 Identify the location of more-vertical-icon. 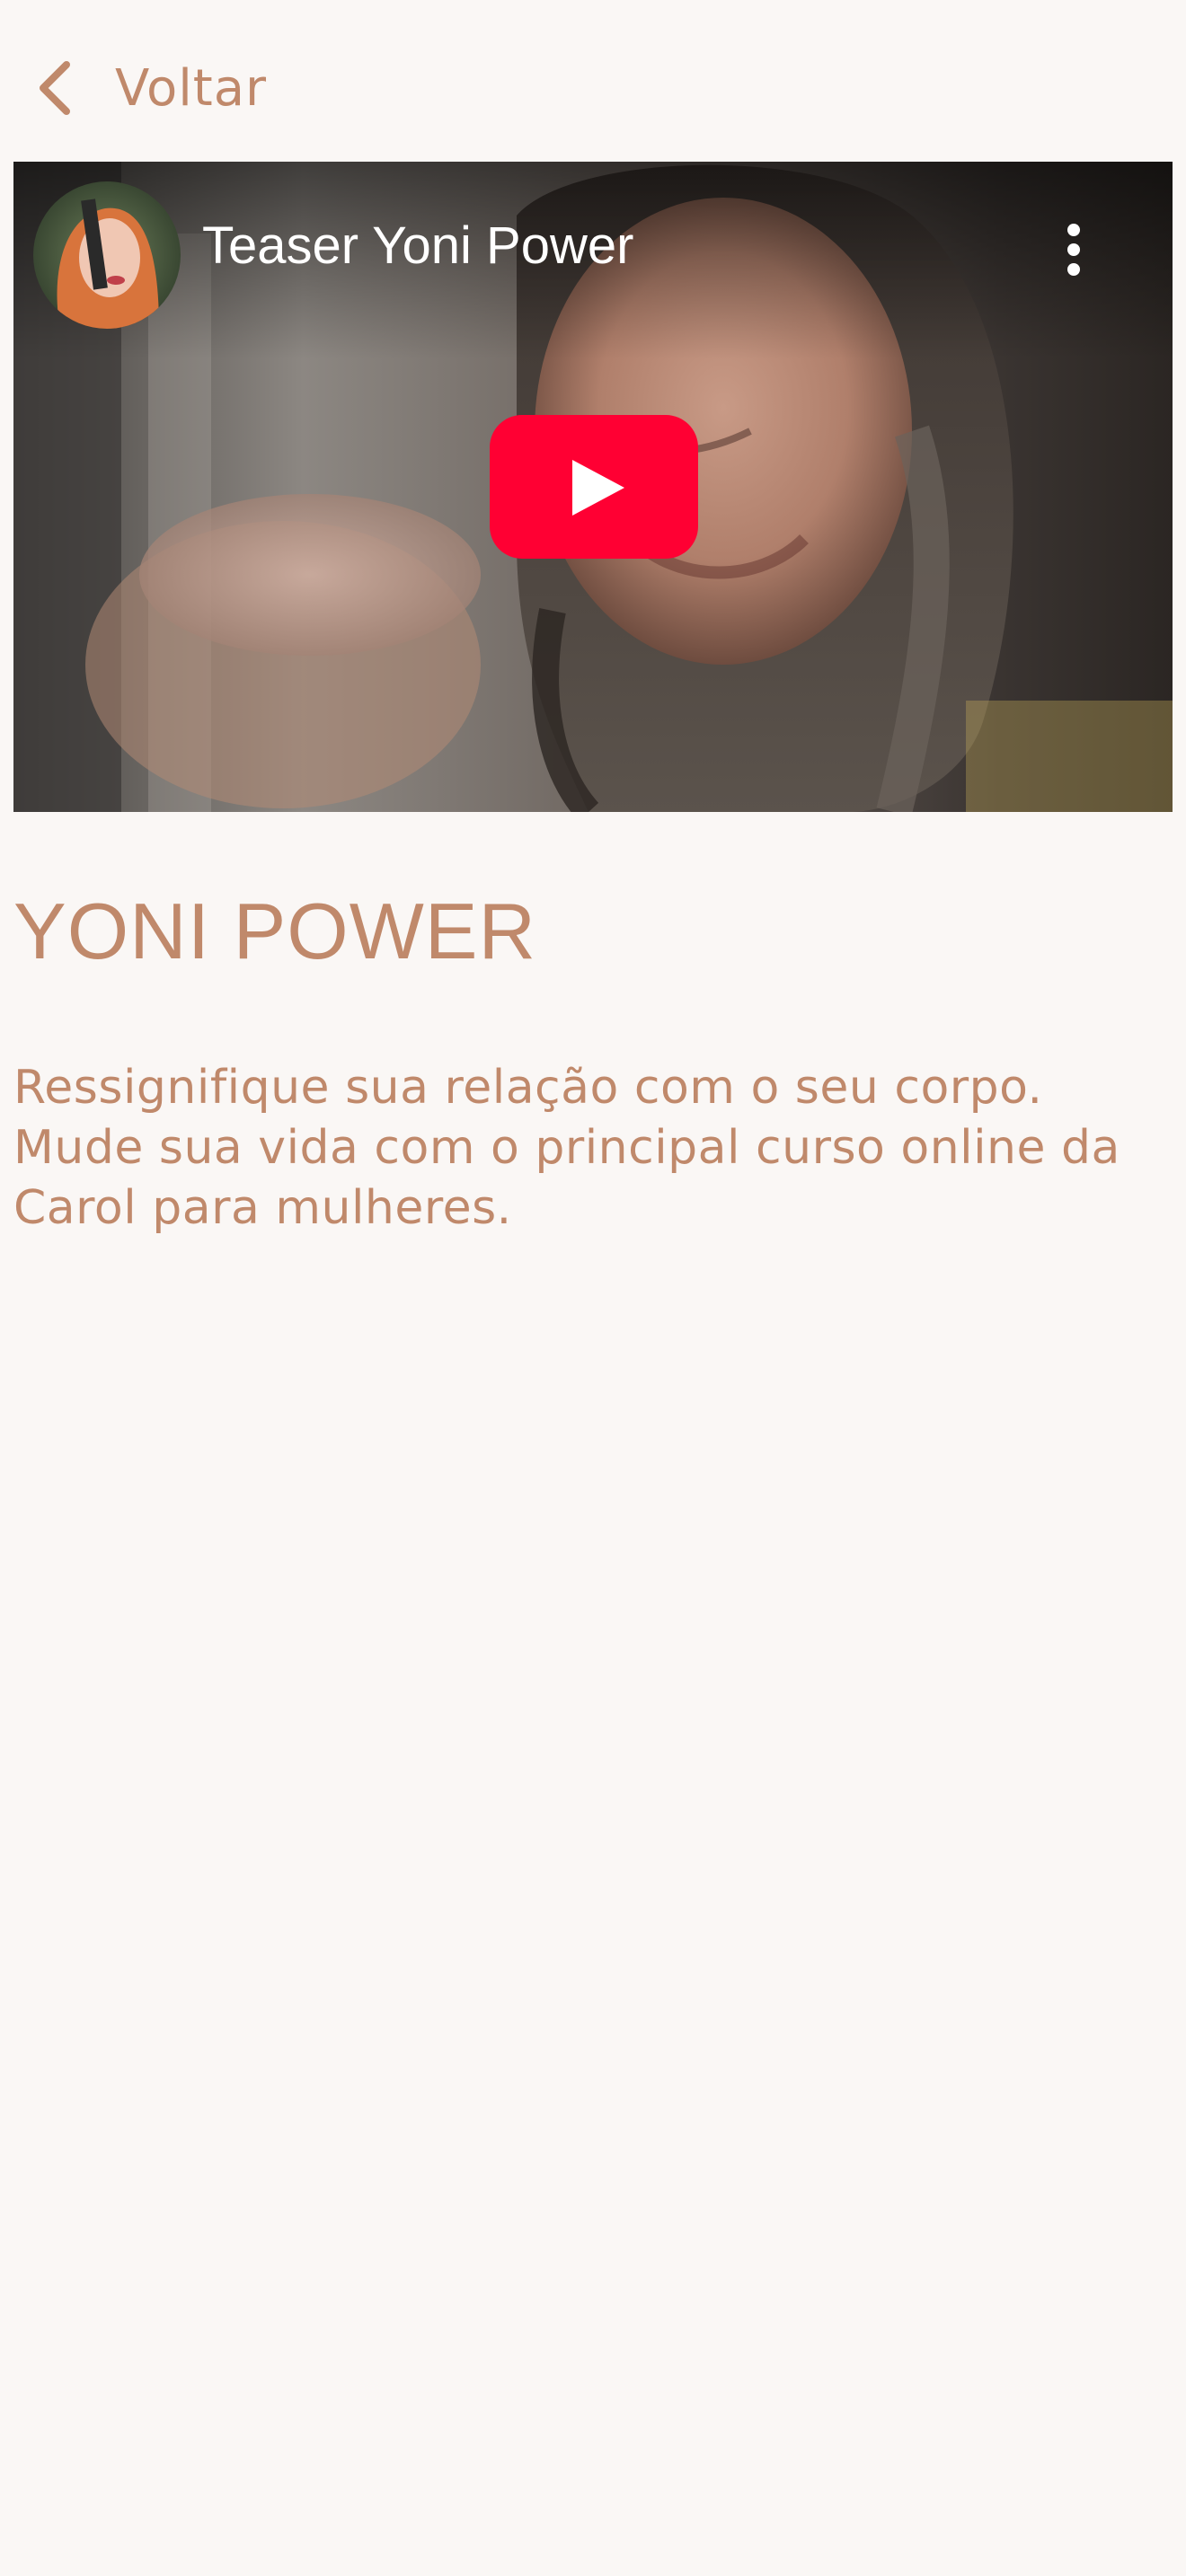
(1074, 252).